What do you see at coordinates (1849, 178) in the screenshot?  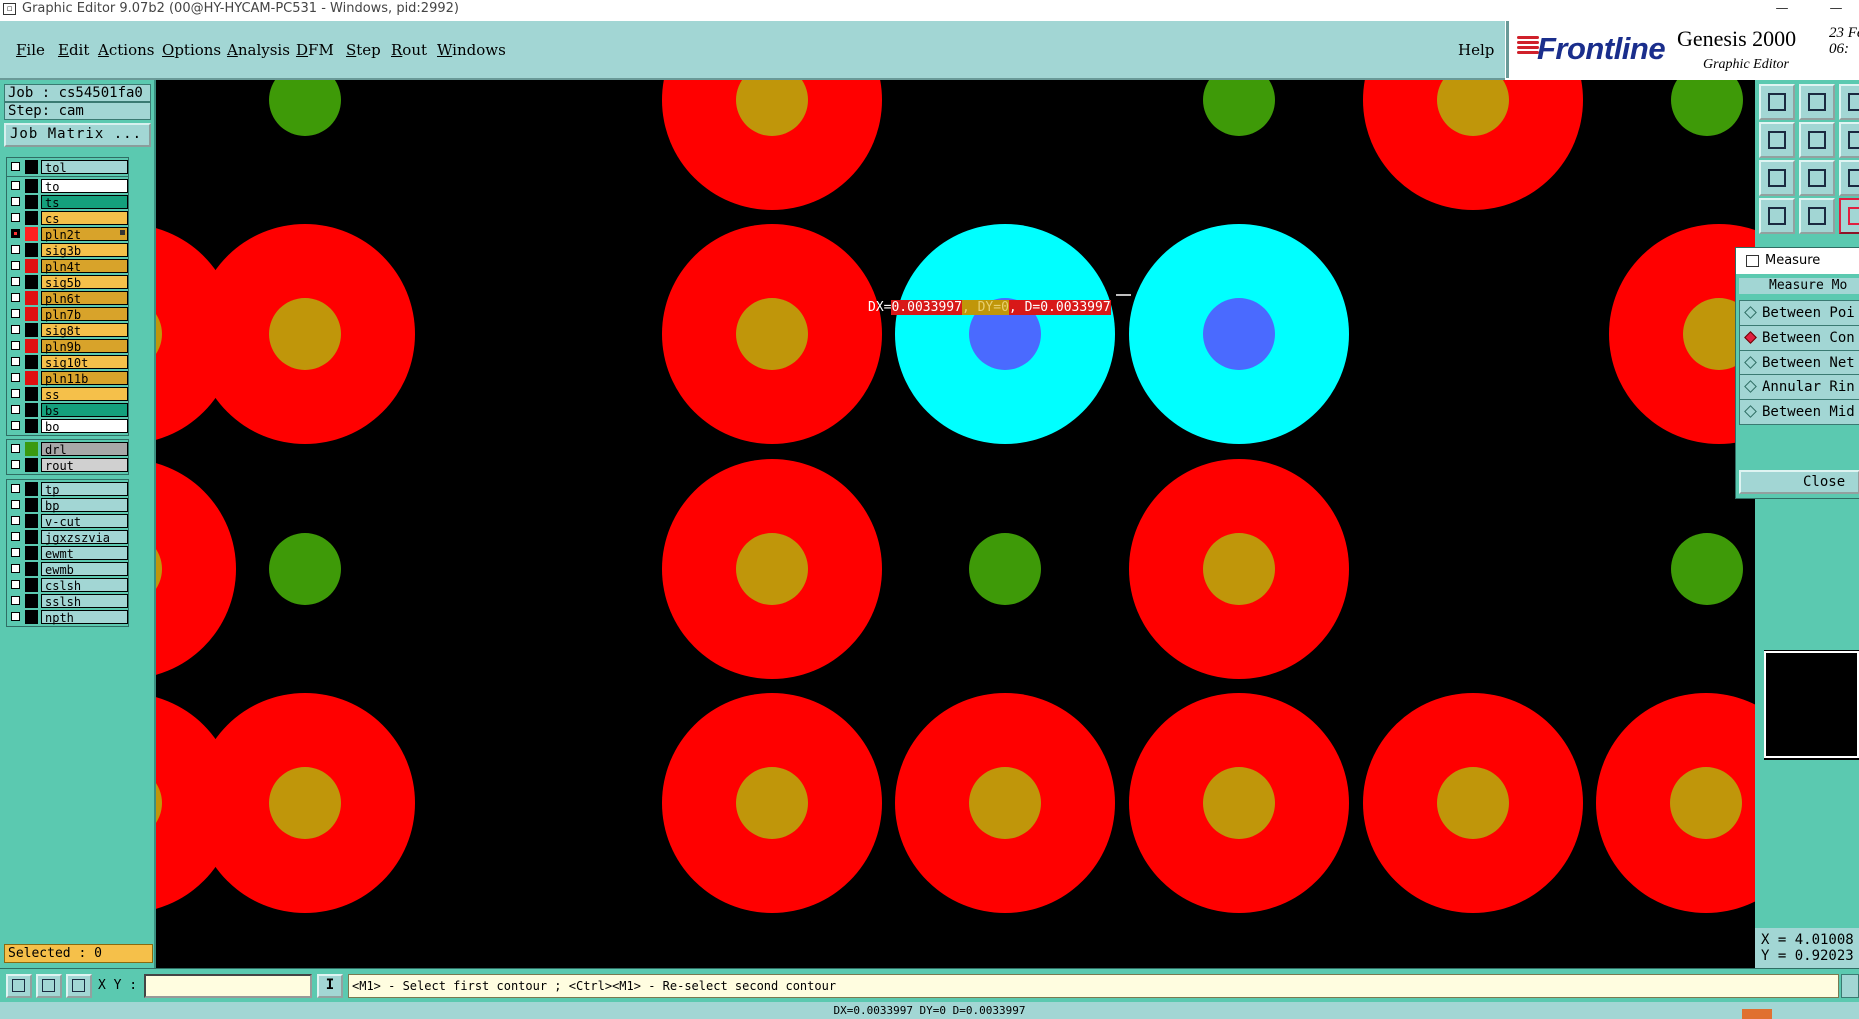 I see `zoom-one-to-one-button` at bounding box center [1849, 178].